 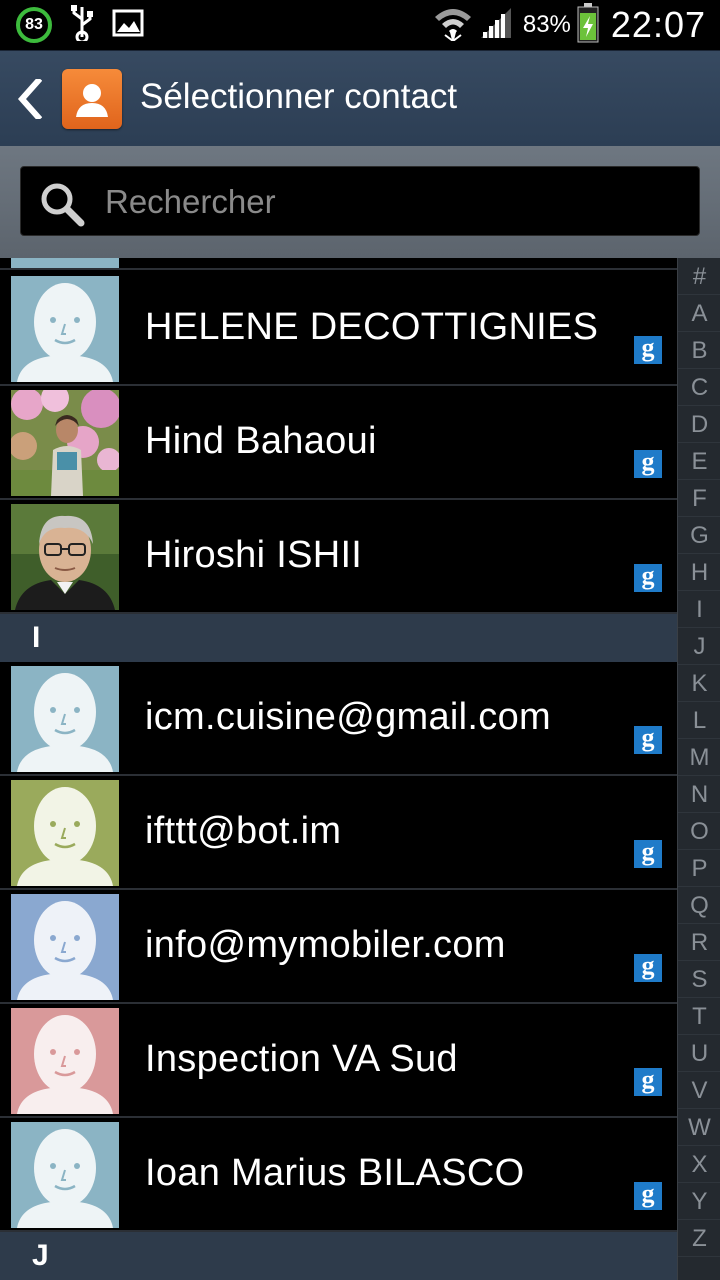 I want to click on contacts-app-icon, so click(x=92, y=99).